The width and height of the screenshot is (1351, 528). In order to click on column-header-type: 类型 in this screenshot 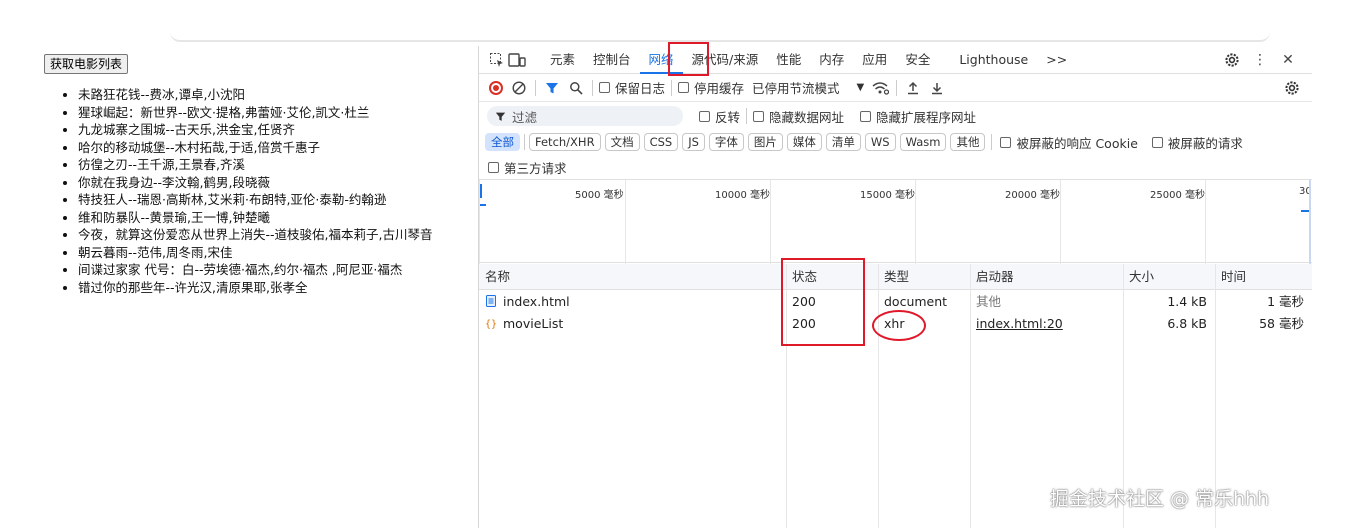, I will do `click(893, 277)`.